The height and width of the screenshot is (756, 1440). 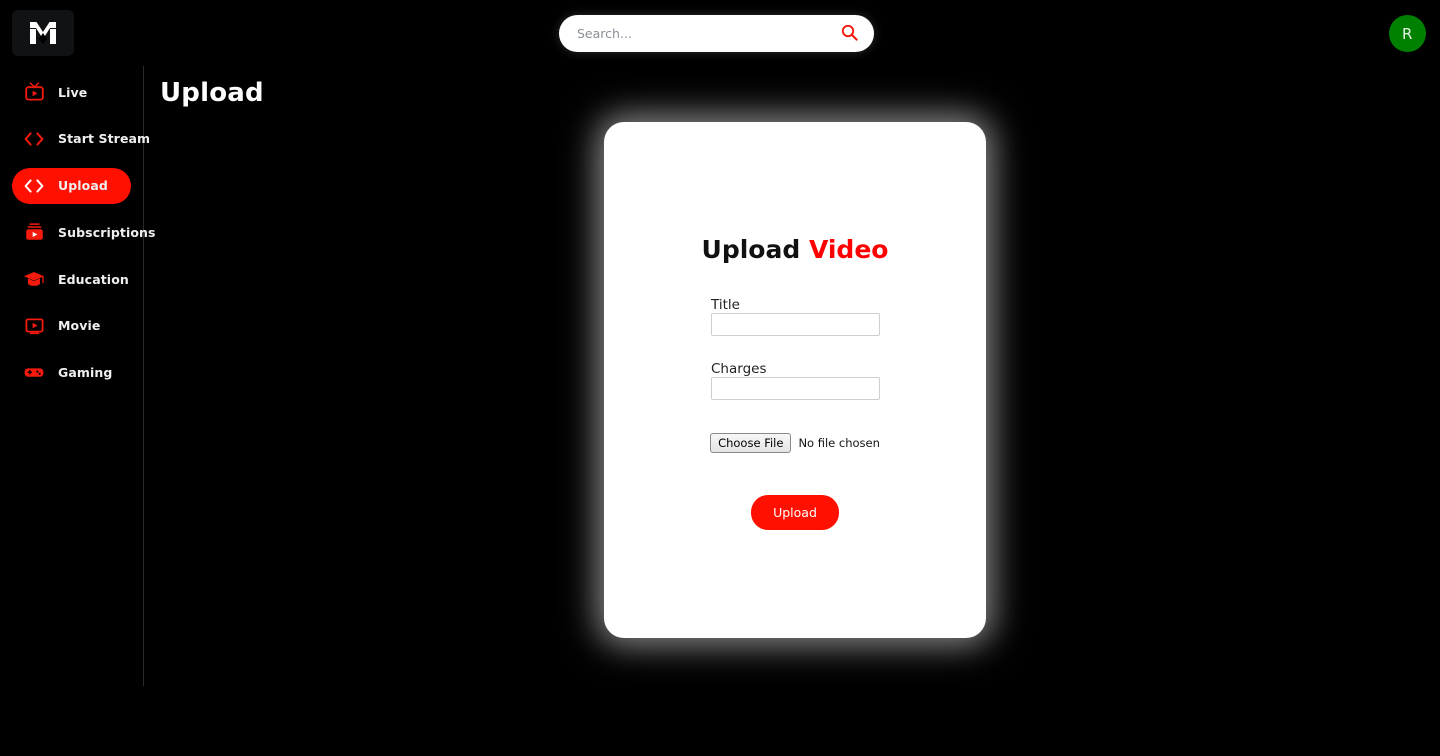 I want to click on sidebar-item-upload: Upload, so click(x=71, y=185).